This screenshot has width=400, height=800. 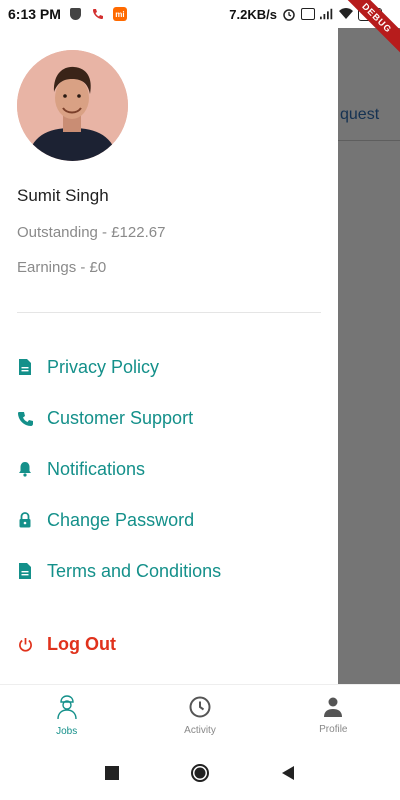 What do you see at coordinates (25, 418) in the screenshot?
I see `phone-icon` at bounding box center [25, 418].